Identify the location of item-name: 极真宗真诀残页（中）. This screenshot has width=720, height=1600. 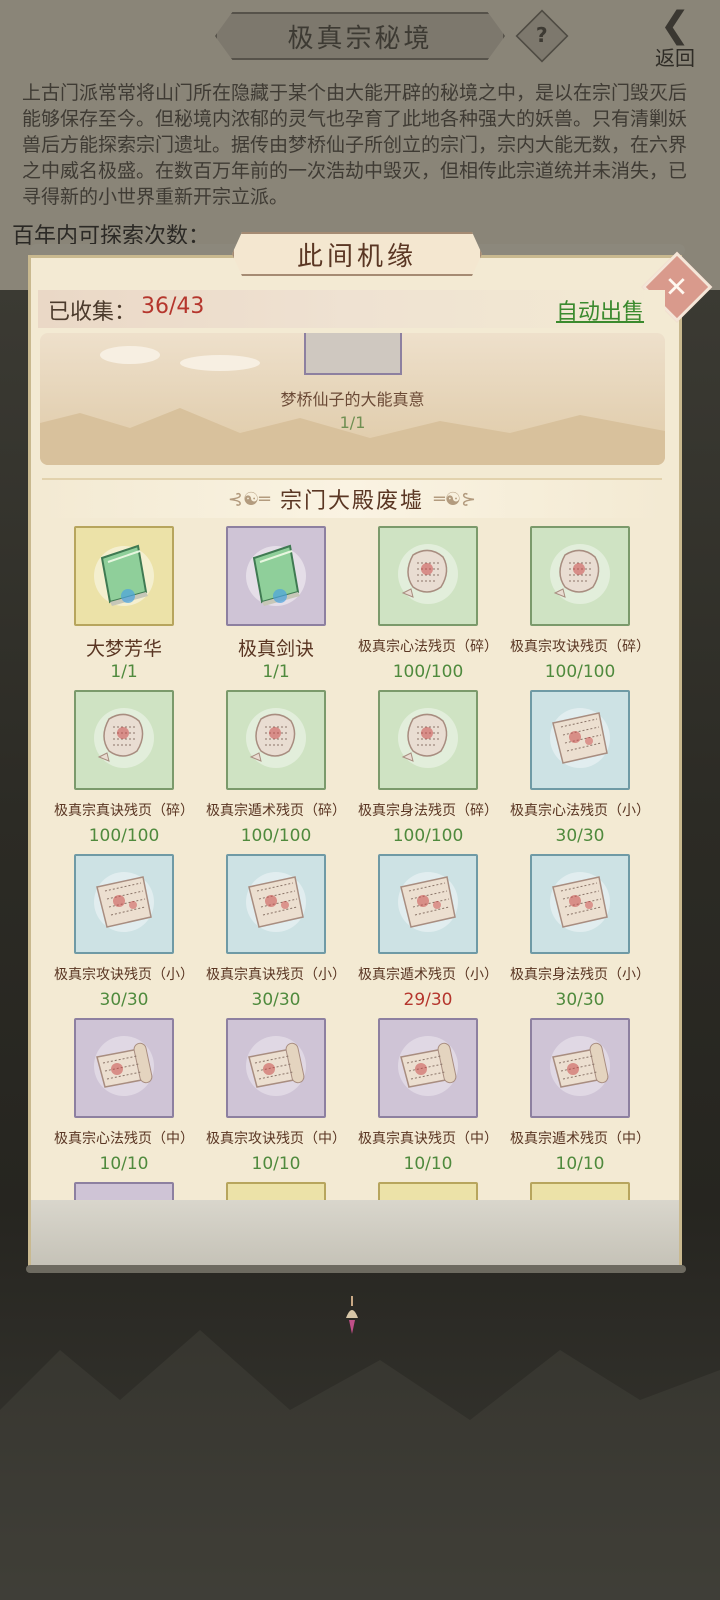
(428, 1139).